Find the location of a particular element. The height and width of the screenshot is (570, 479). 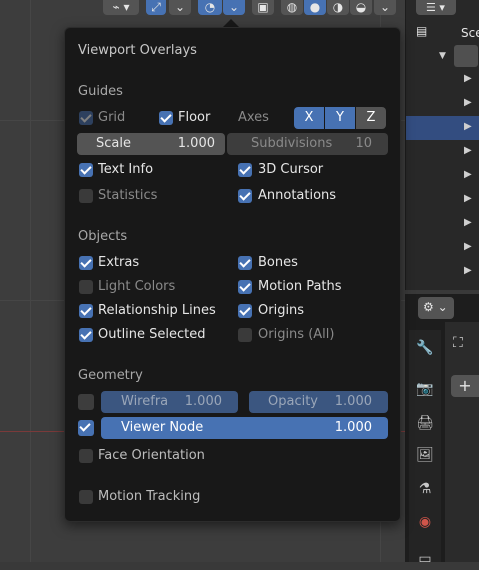

shading-solid-button: ● is located at coordinates (315, 7).